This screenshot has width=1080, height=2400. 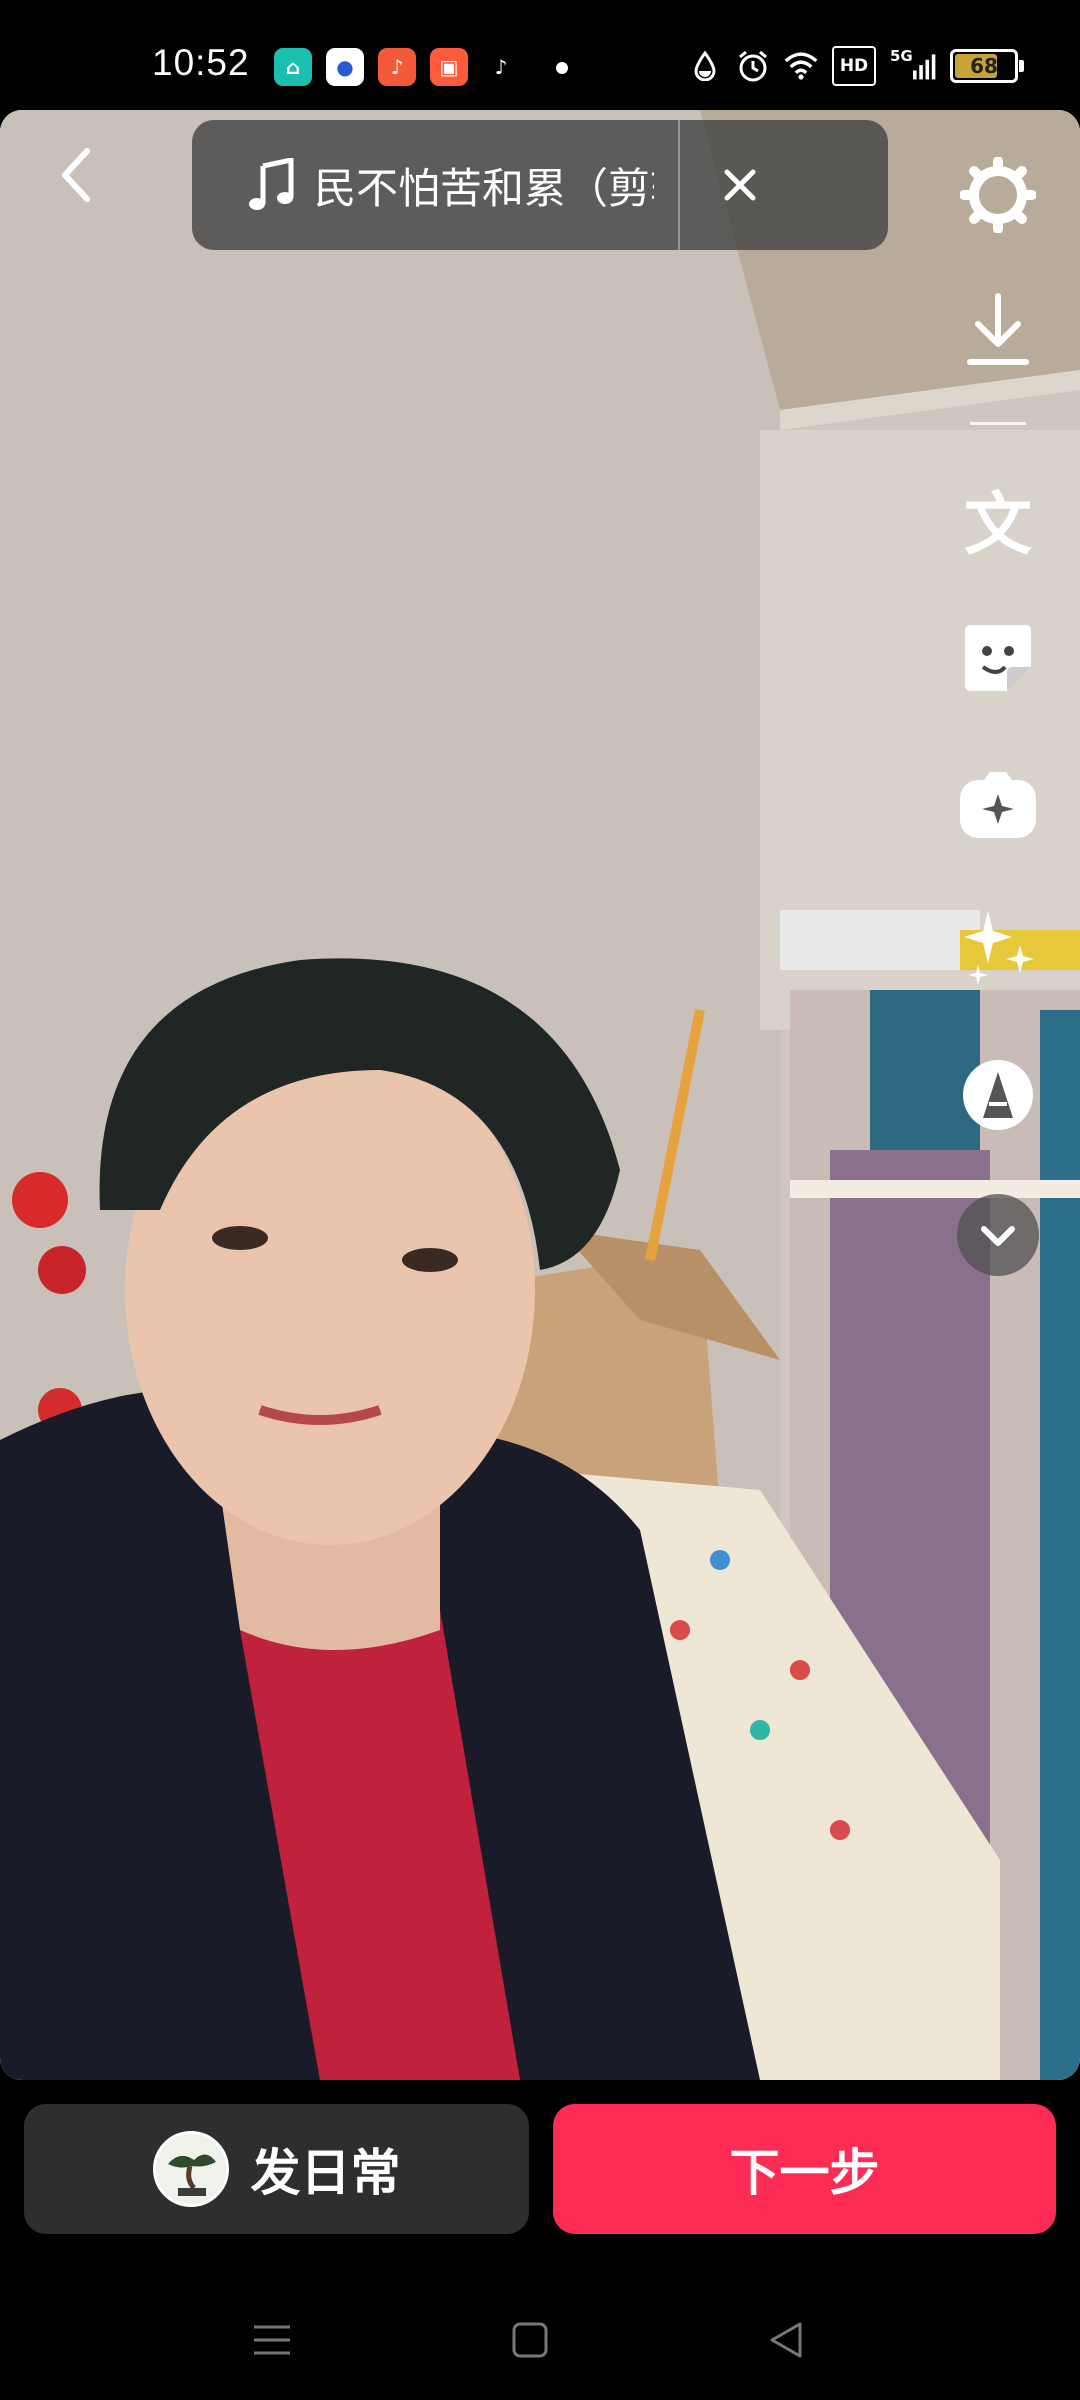 I want to click on music-title: 民不怕苦和累（剪辑, so click(x=484, y=188).